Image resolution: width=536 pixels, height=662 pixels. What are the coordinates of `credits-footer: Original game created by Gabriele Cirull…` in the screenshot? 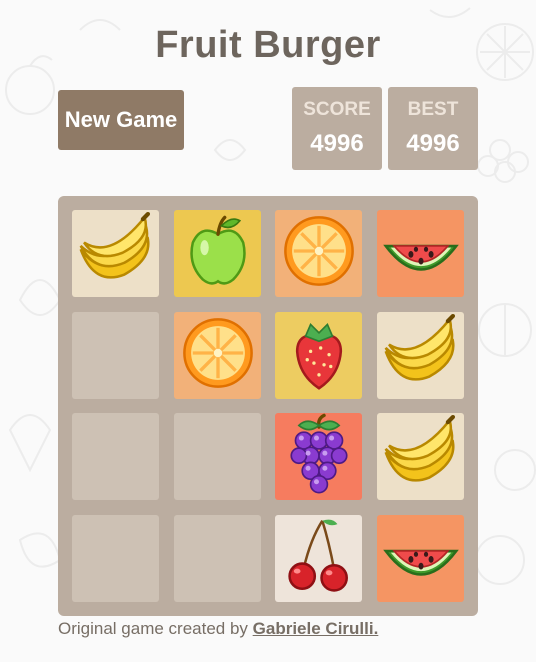 It's located at (218, 629).